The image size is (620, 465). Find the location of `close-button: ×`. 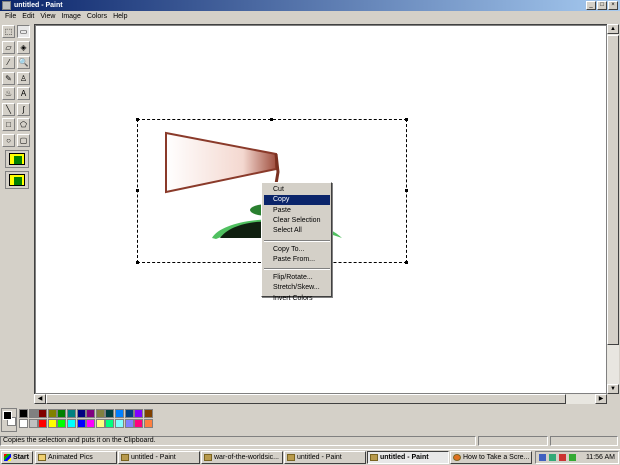

close-button: × is located at coordinates (613, 5).